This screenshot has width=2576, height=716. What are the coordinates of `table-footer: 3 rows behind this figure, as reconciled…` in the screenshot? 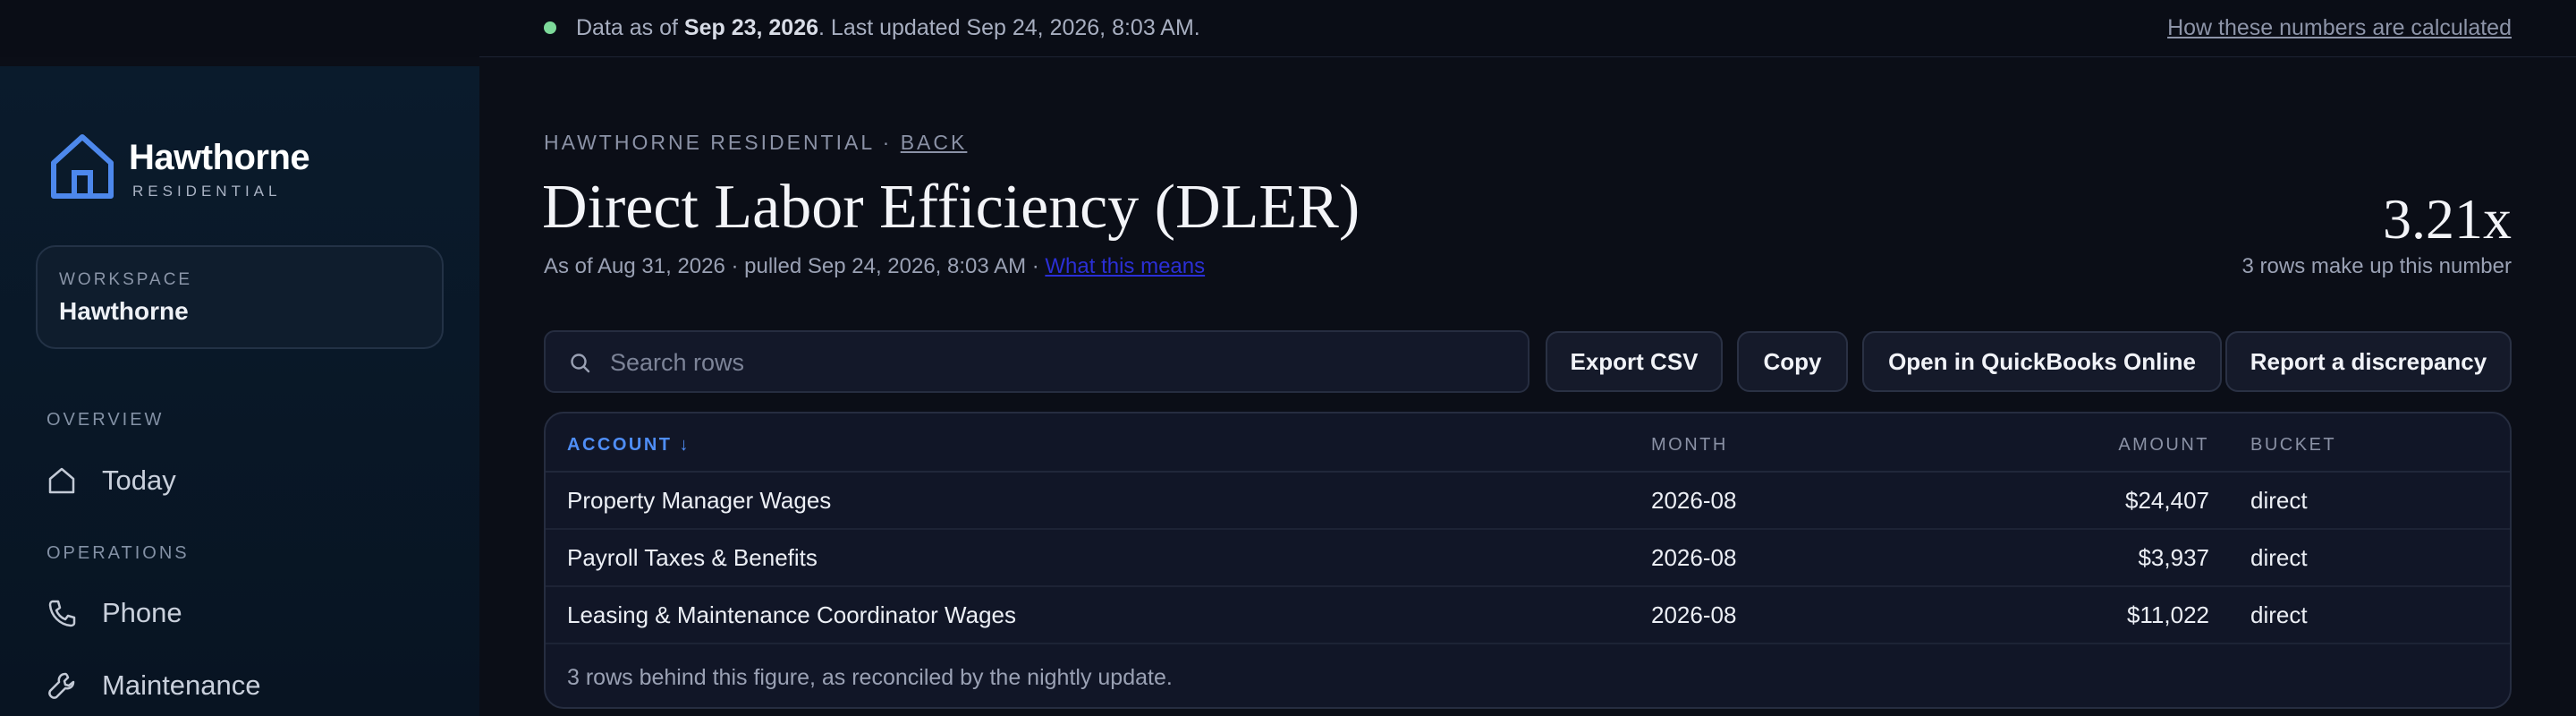 It's located at (870, 677).